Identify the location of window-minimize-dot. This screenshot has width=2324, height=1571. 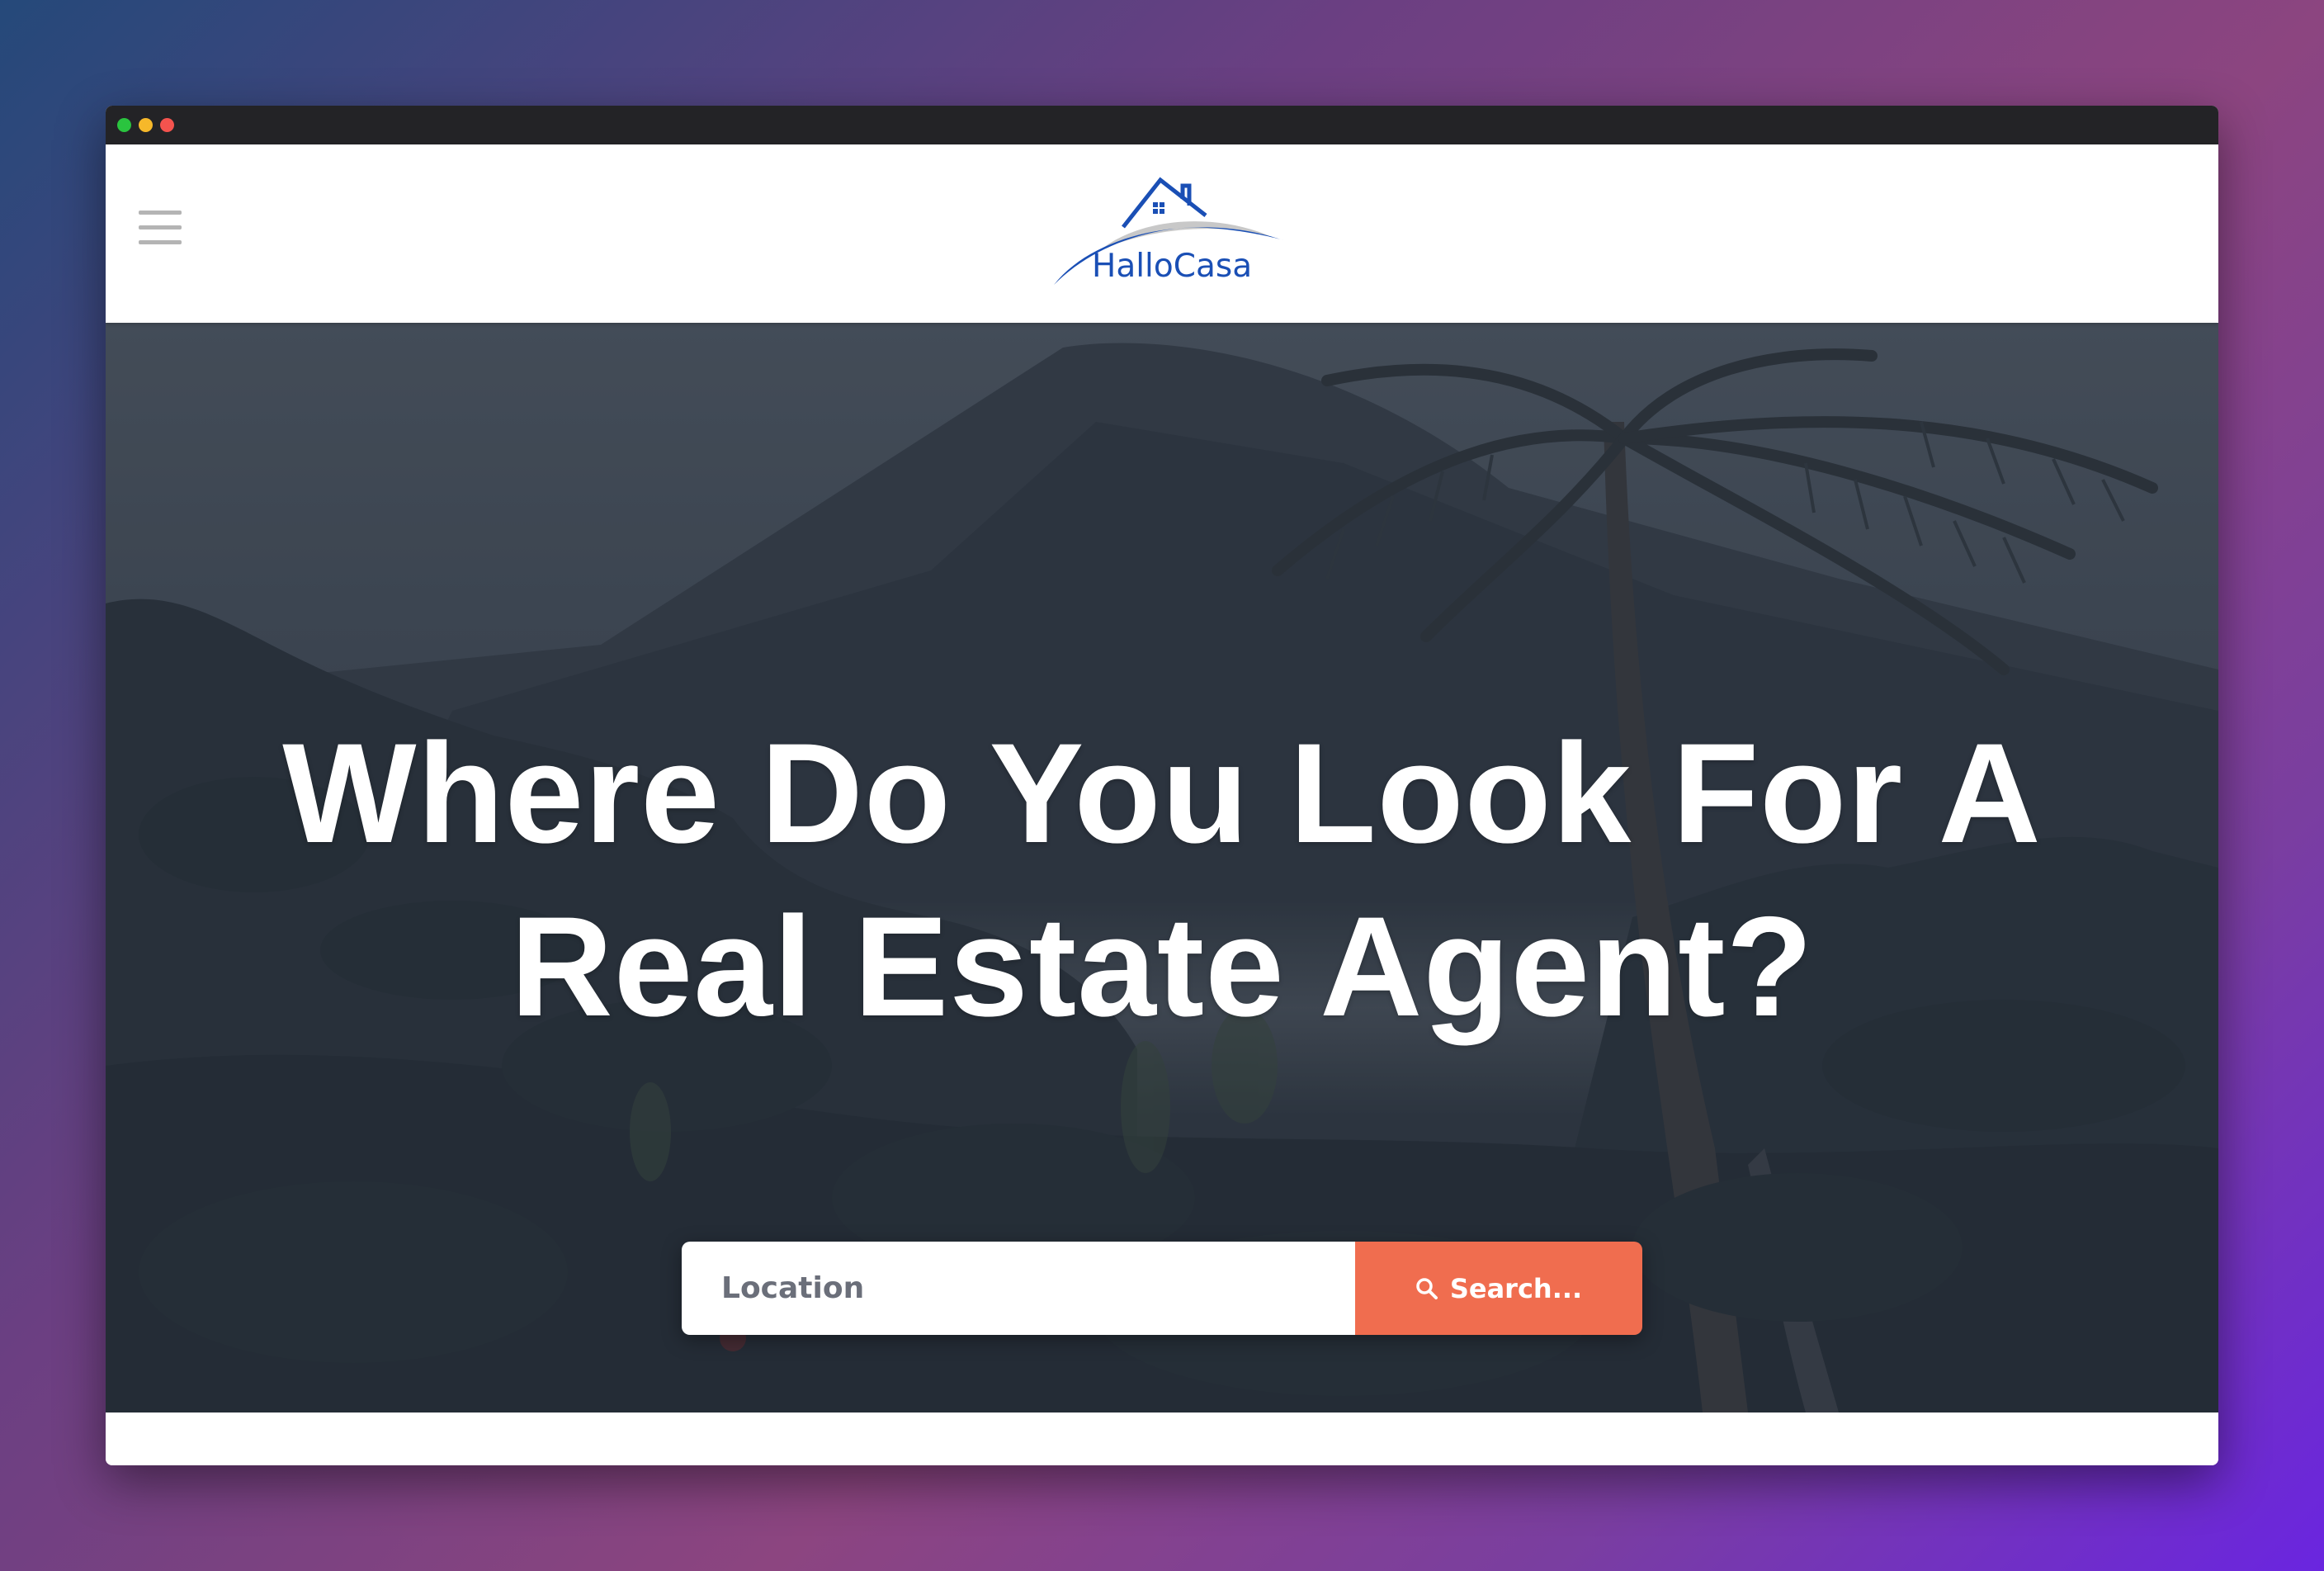
(146, 125).